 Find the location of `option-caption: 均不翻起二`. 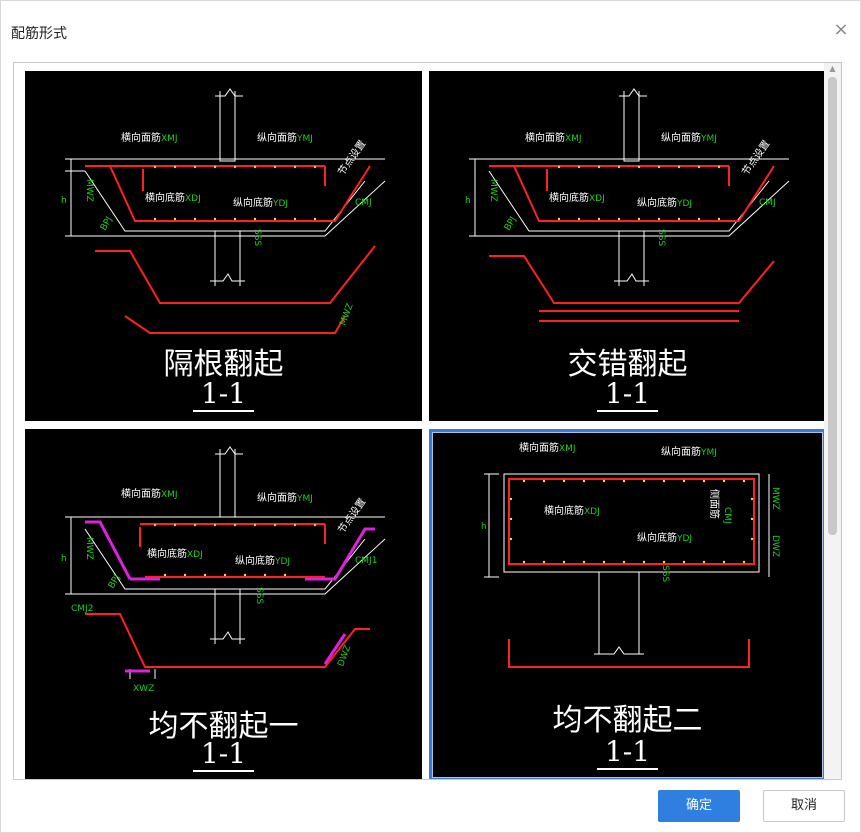

option-caption: 均不翻起二 is located at coordinates (627, 720).